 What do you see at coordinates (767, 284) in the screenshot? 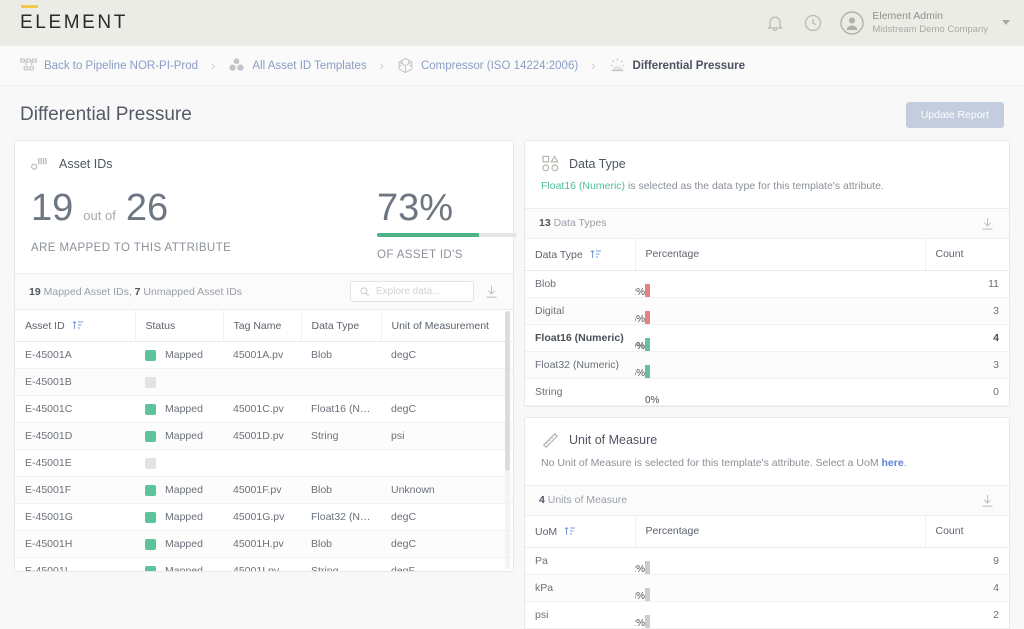
I see `table-row: Blob61.2% 11` at bounding box center [767, 284].